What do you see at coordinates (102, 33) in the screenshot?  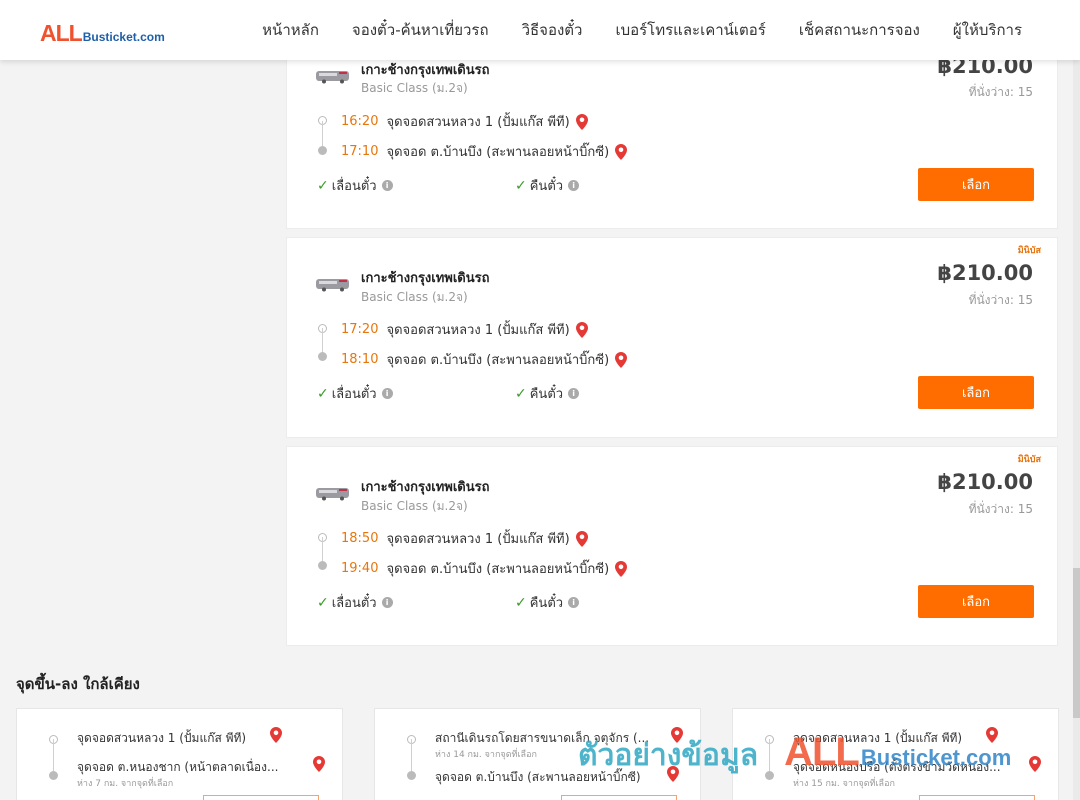 I see `site-logo: ALL Busticket.com` at bounding box center [102, 33].